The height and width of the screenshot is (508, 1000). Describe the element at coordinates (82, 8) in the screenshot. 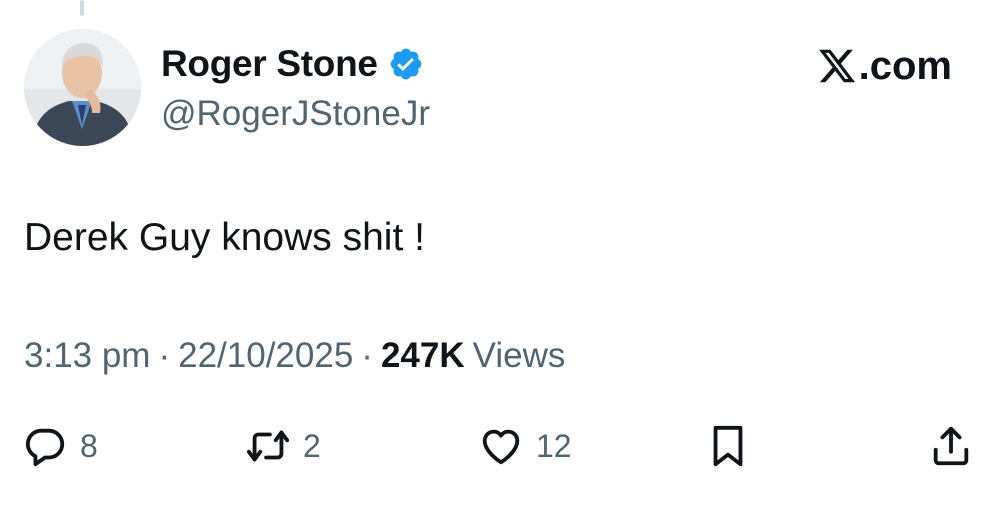

I see `thread-connector-line` at that location.